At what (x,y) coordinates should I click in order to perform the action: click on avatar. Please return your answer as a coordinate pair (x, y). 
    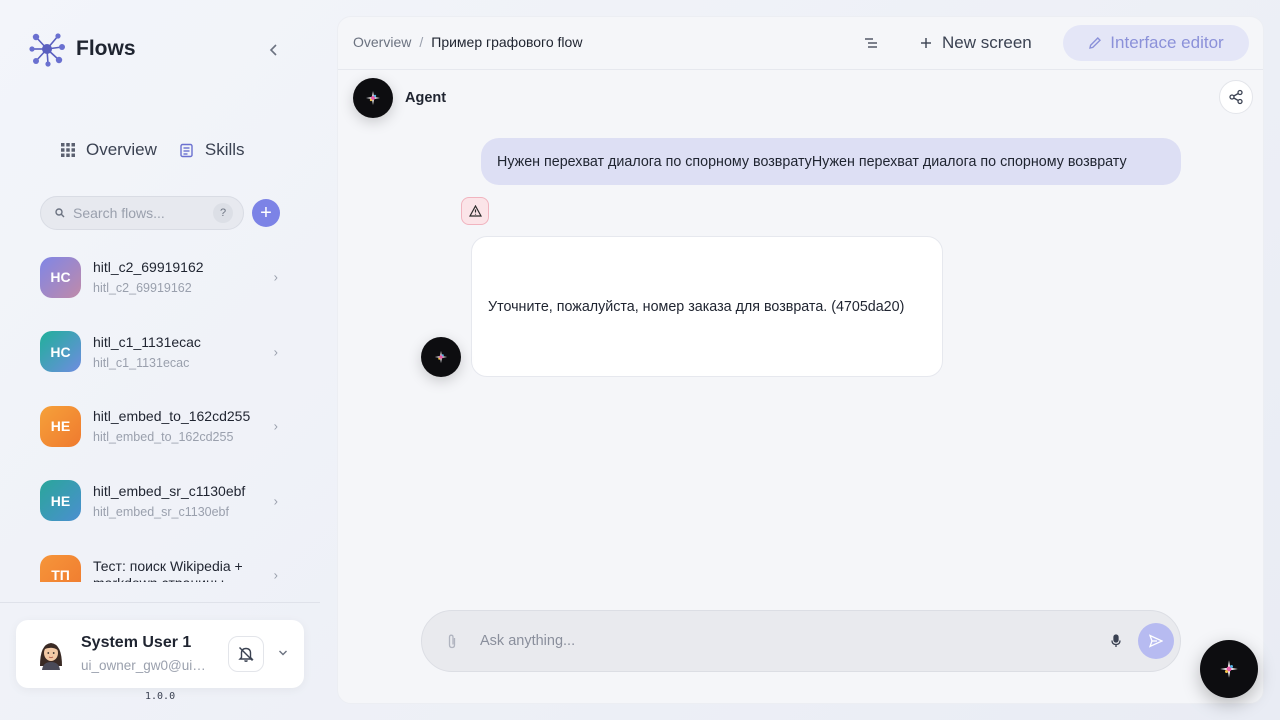
    Looking at the image, I should click on (51, 656).